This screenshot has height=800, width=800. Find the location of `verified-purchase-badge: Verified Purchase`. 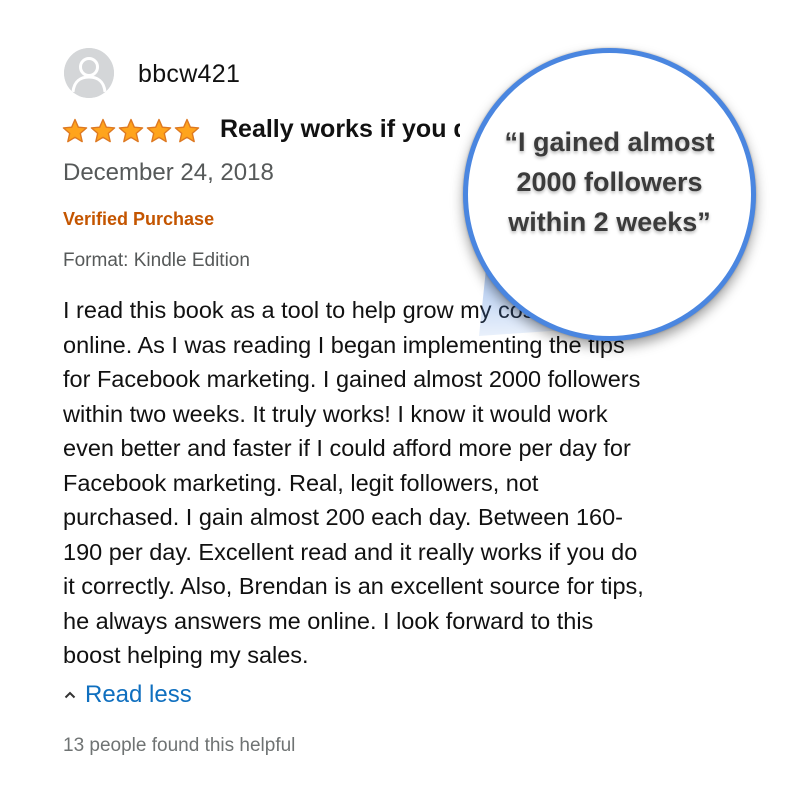

verified-purchase-badge: Verified Purchase is located at coordinates (139, 219).